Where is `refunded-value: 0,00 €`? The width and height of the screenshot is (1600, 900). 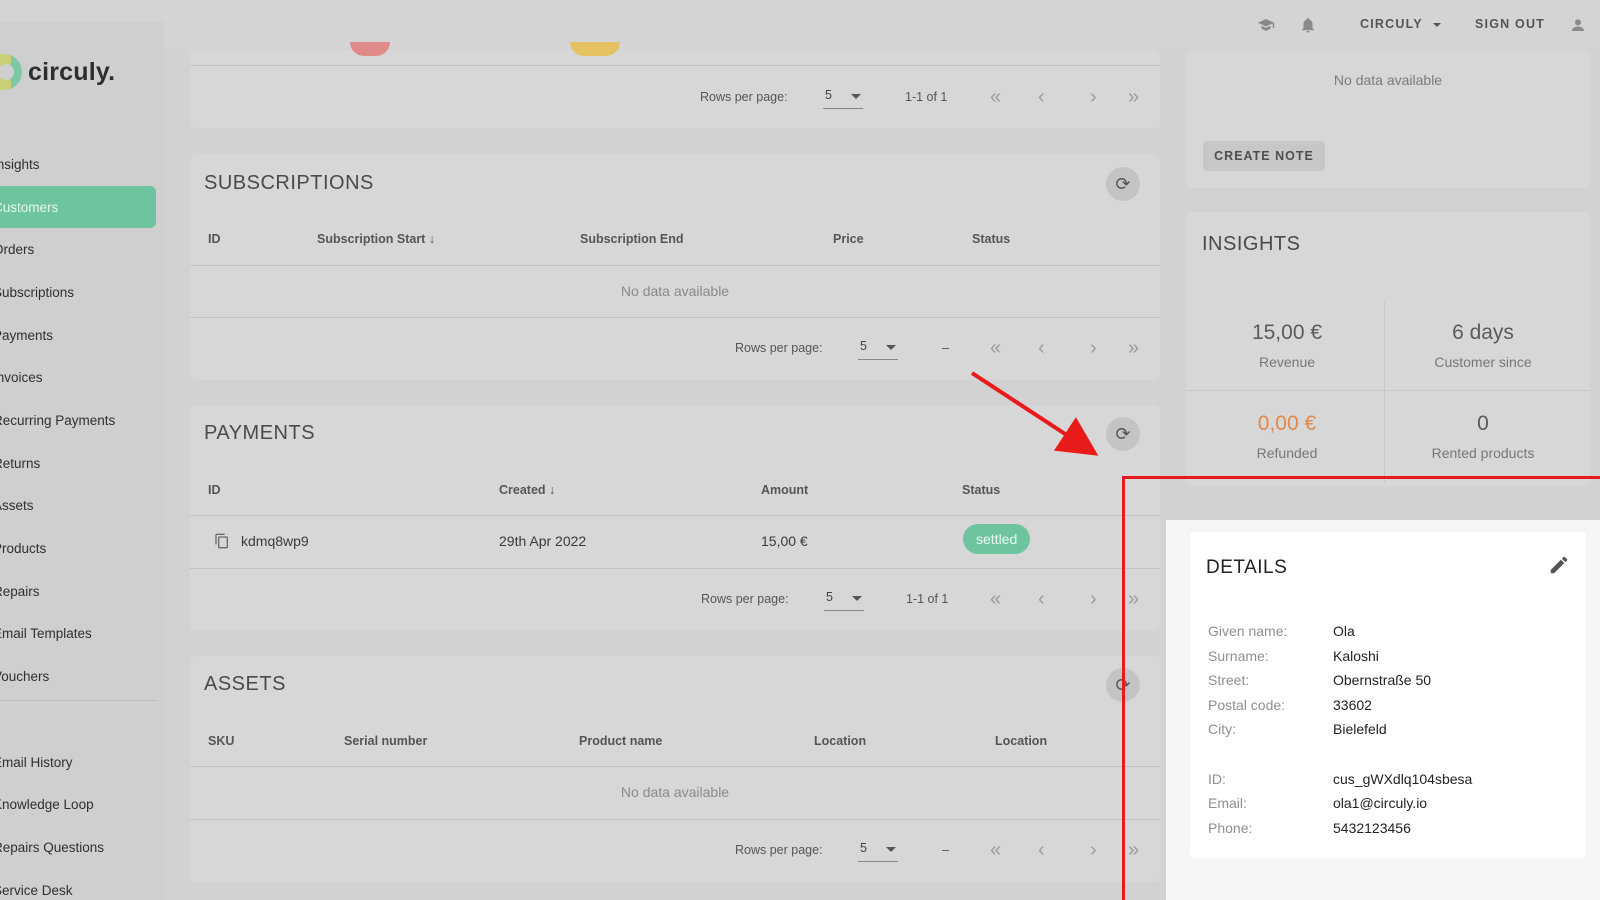 refunded-value: 0,00 € is located at coordinates (1287, 423).